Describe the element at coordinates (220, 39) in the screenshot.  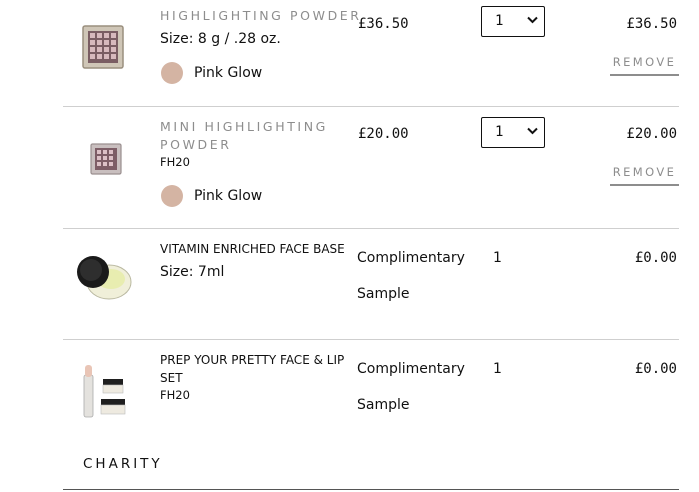
I see `product-size: Size: 8 g / .28 oz.` at that location.